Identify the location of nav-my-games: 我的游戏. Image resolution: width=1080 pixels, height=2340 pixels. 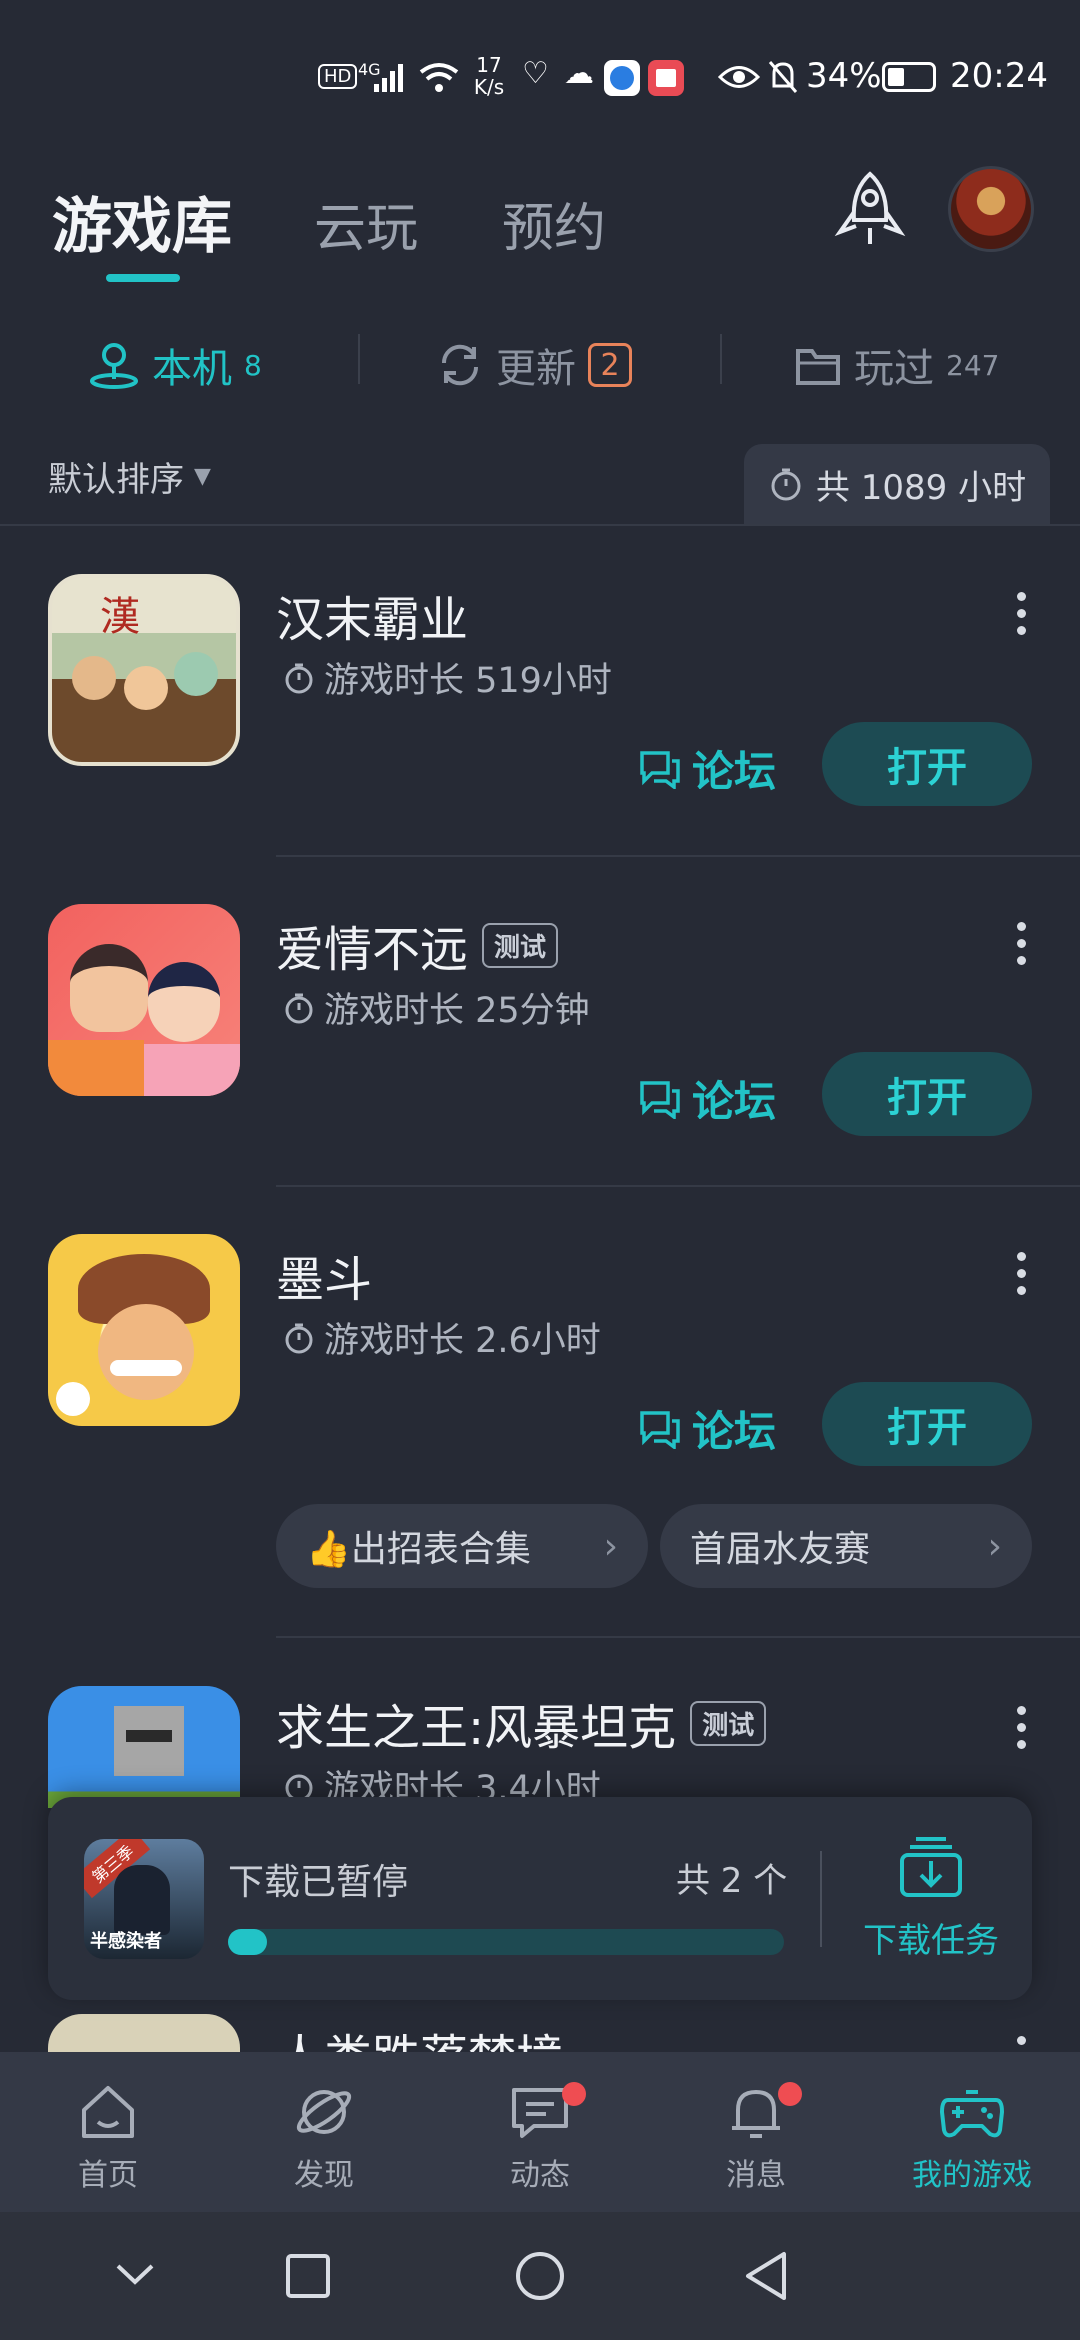
(972, 2138).